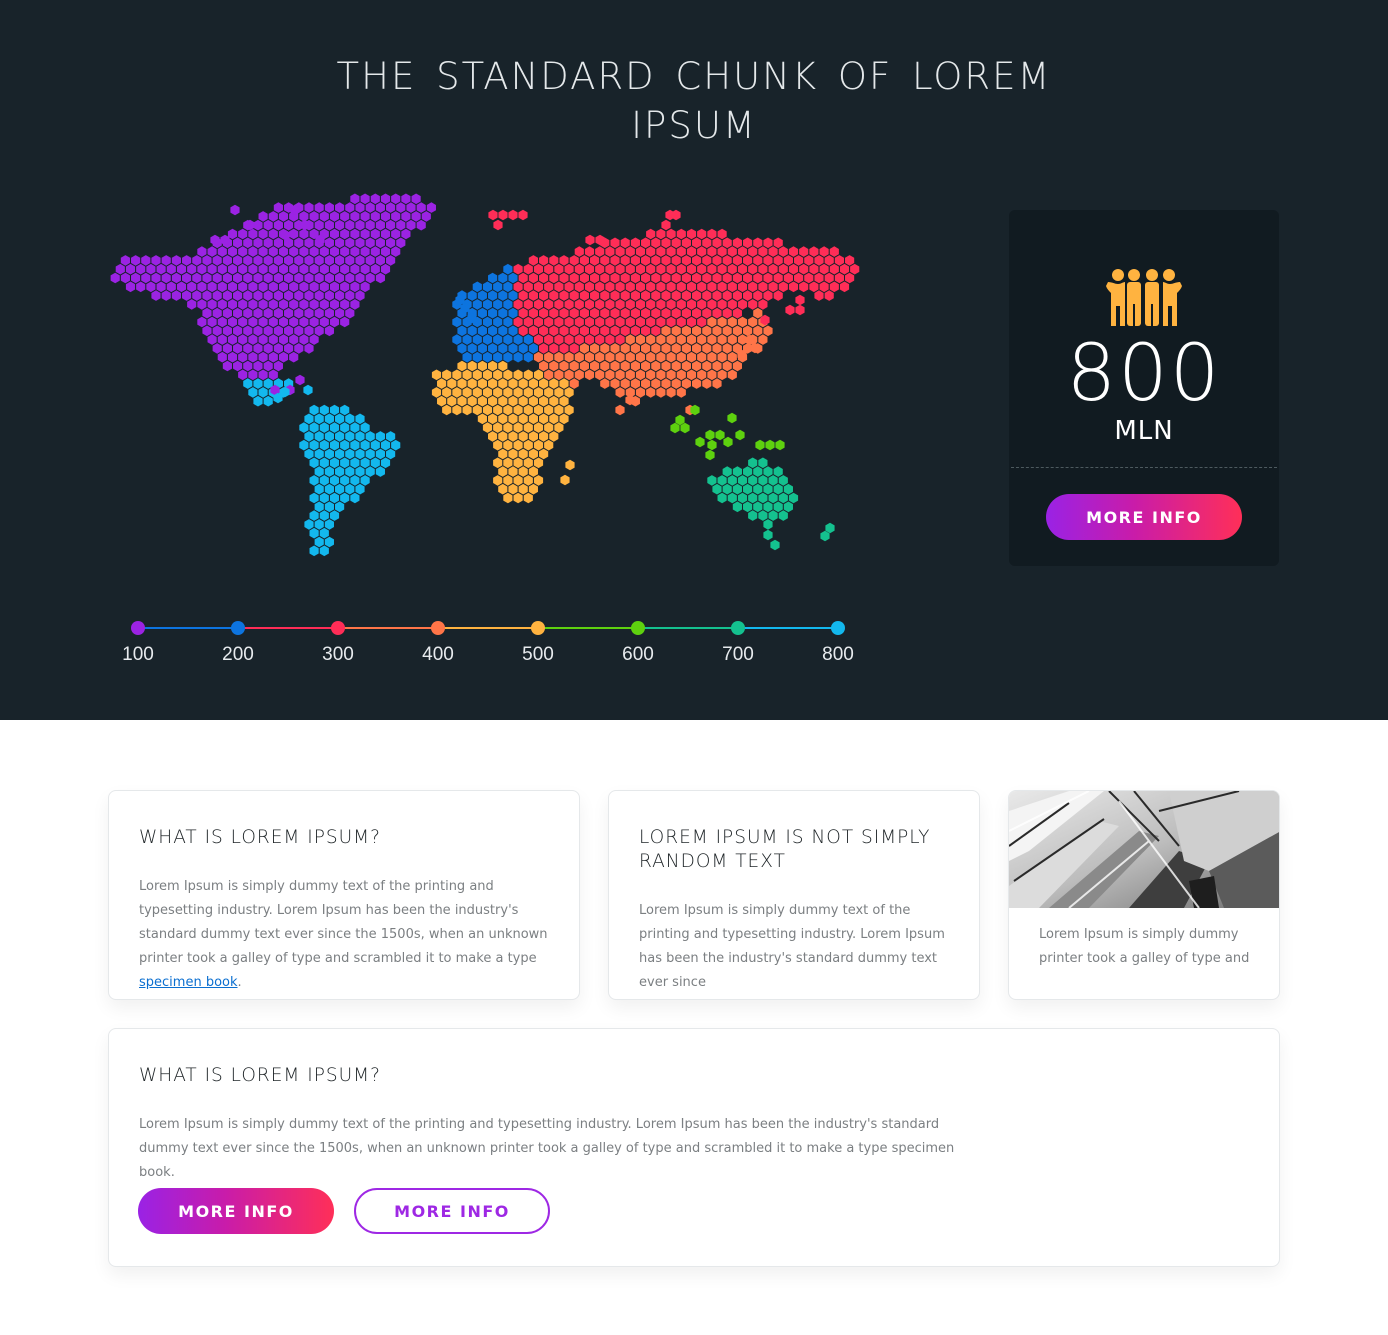 The width and height of the screenshot is (1388, 1335). I want to click on hex-indonesia, so click(700, 442).